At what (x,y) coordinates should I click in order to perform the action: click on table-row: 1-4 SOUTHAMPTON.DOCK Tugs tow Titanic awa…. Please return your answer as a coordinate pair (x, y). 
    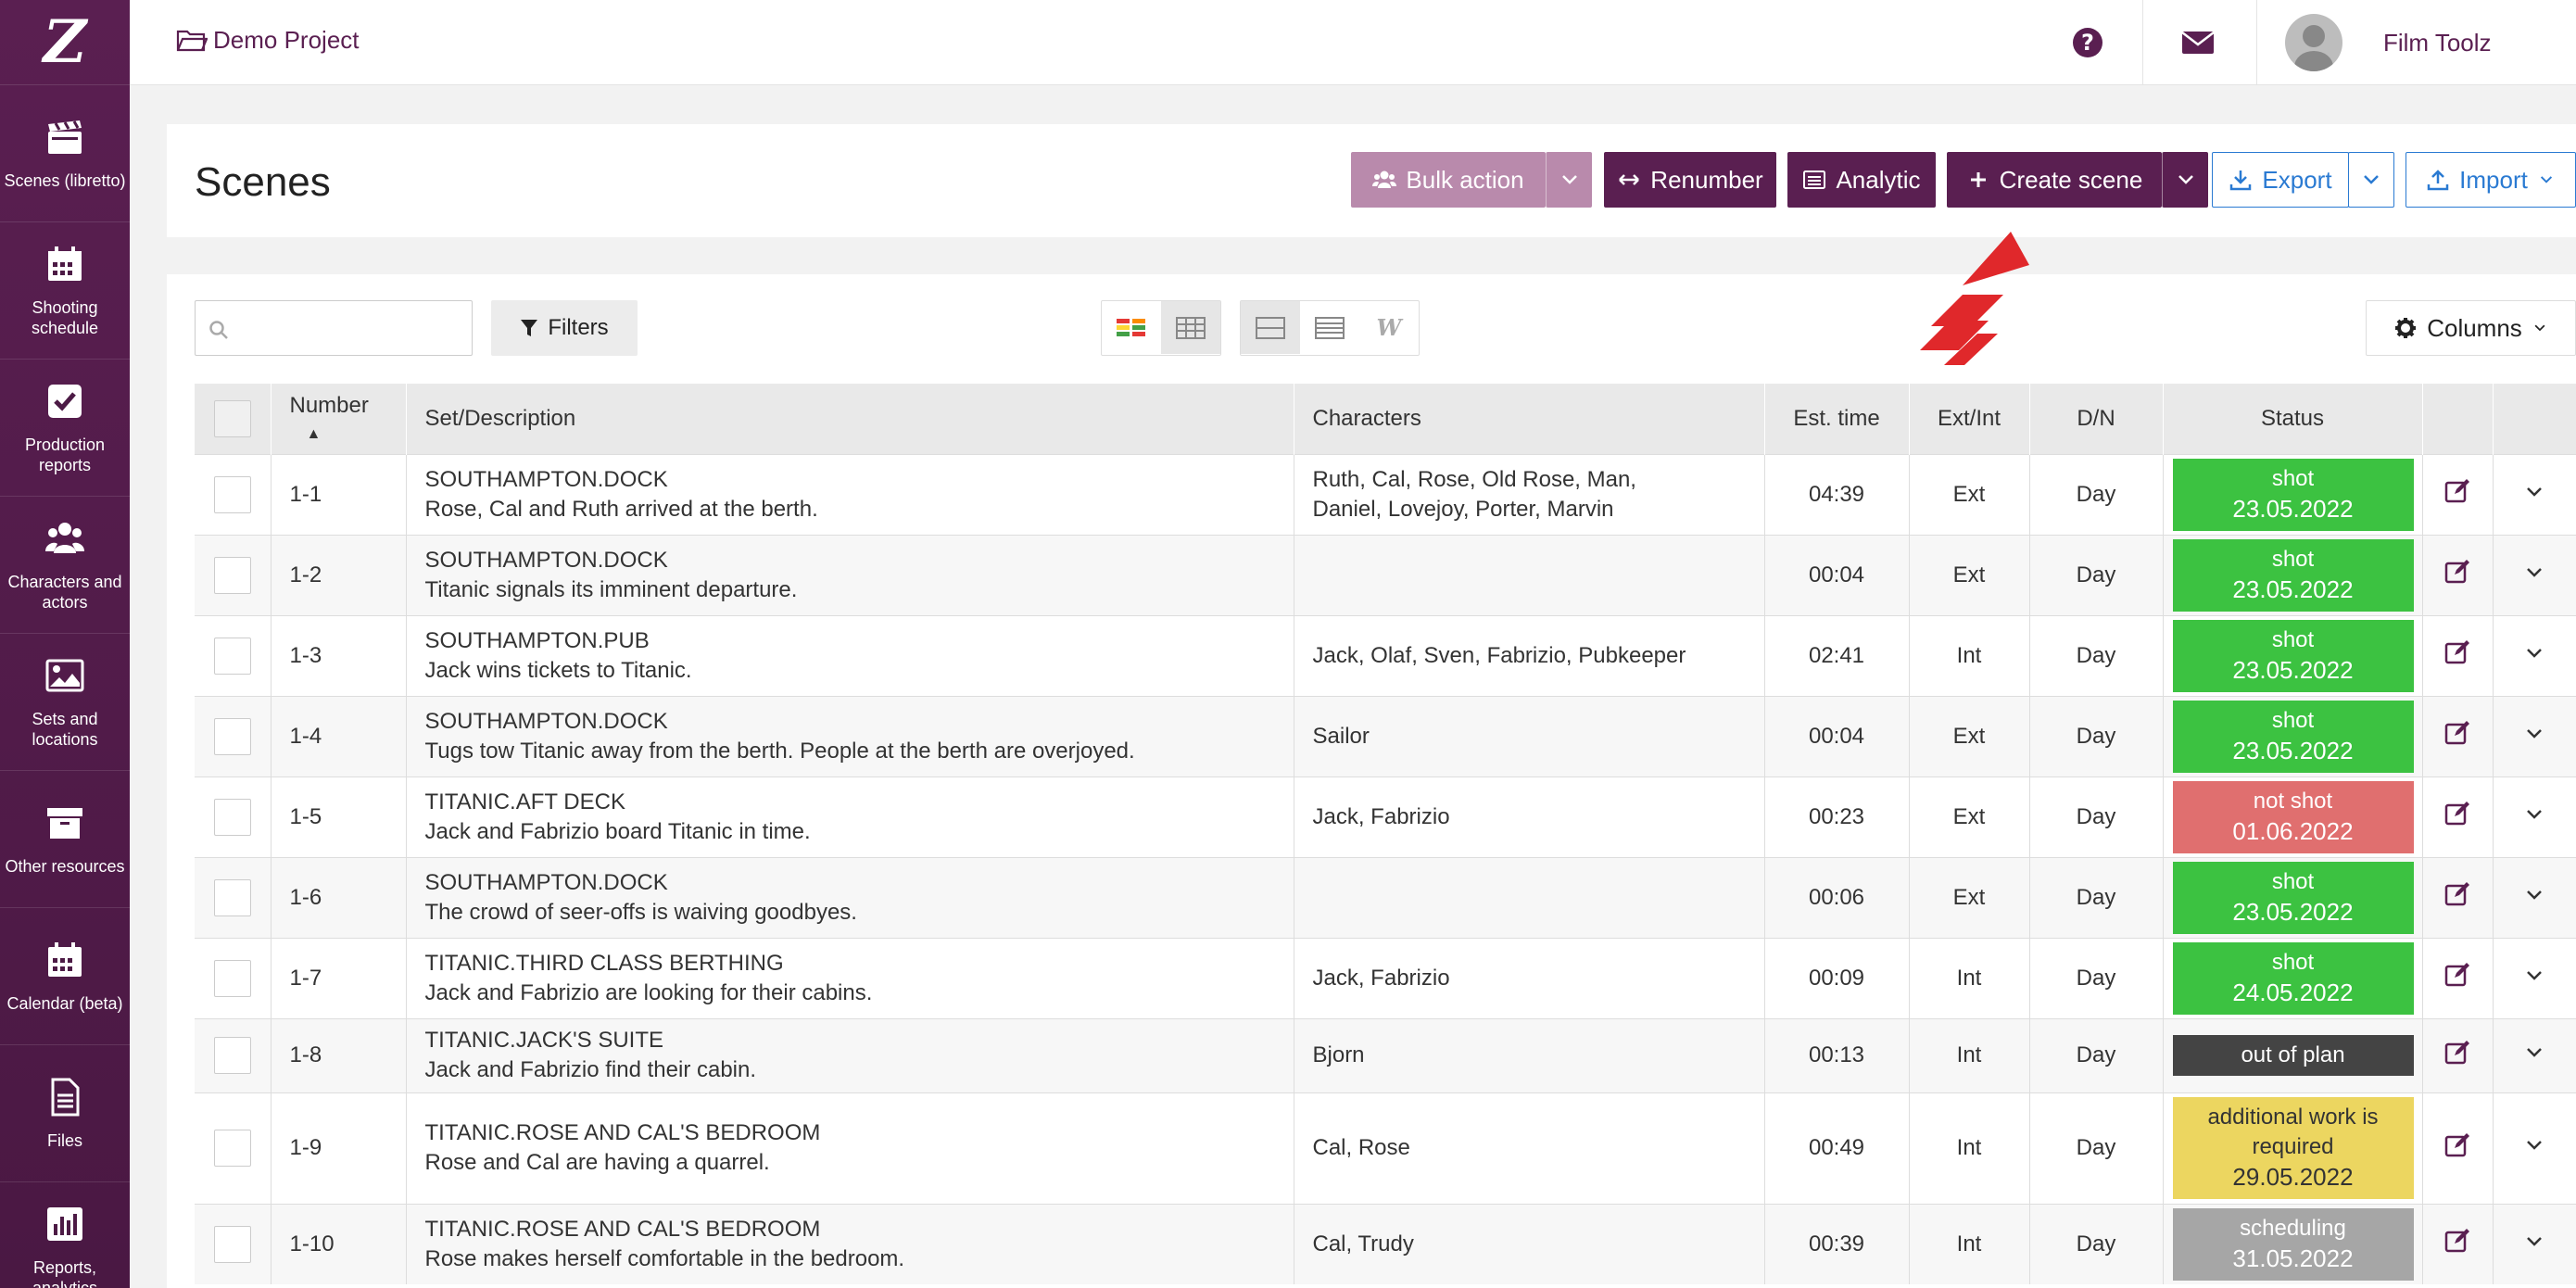
    Looking at the image, I should click on (1386, 736).